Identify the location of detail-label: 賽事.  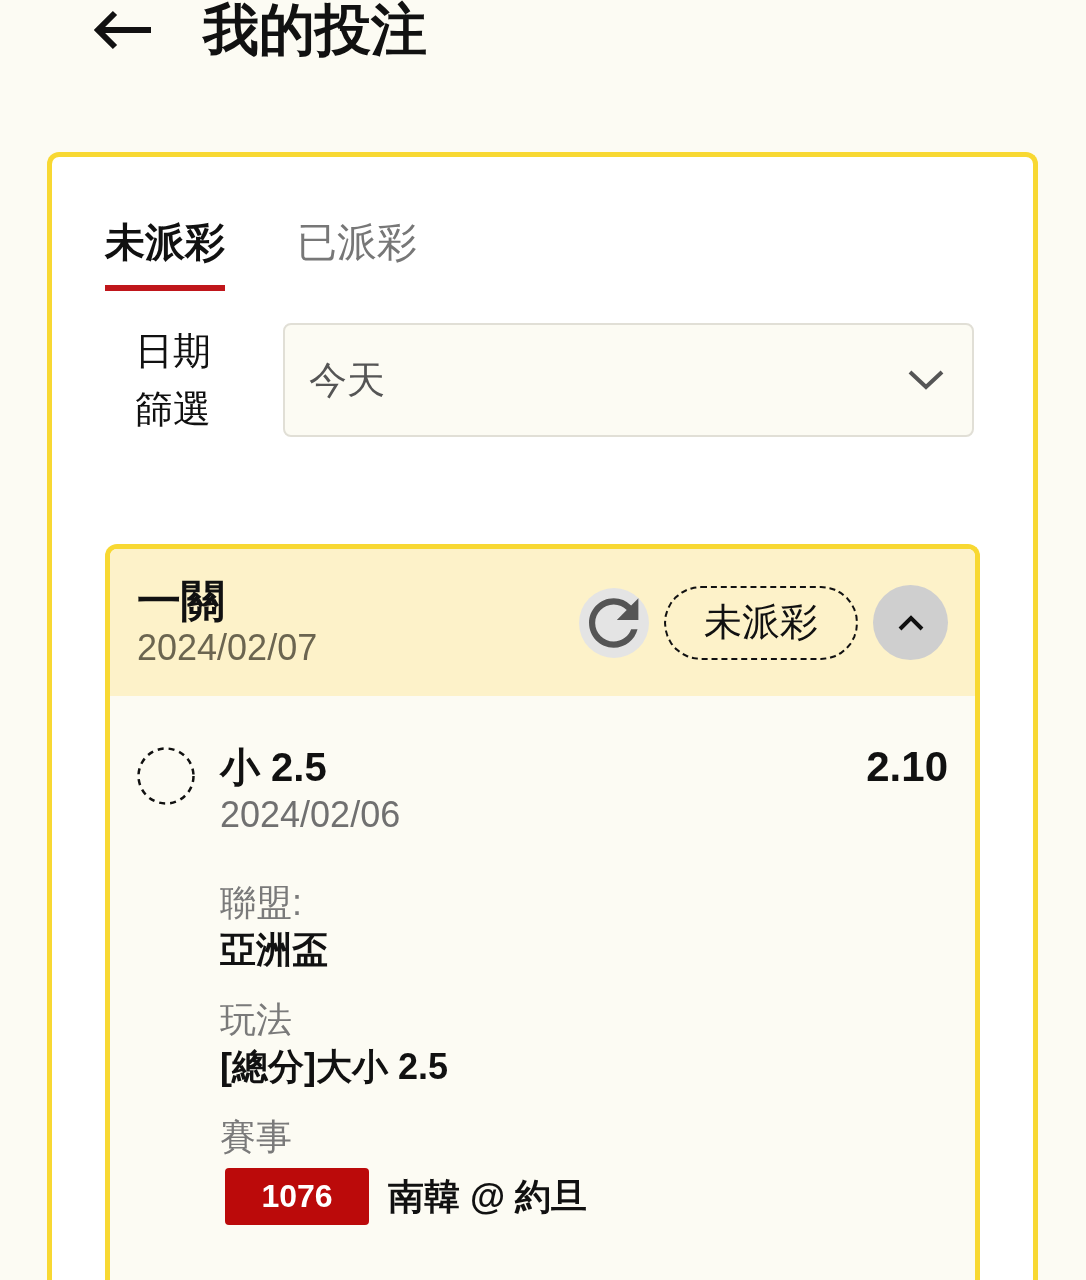
(256, 1137).